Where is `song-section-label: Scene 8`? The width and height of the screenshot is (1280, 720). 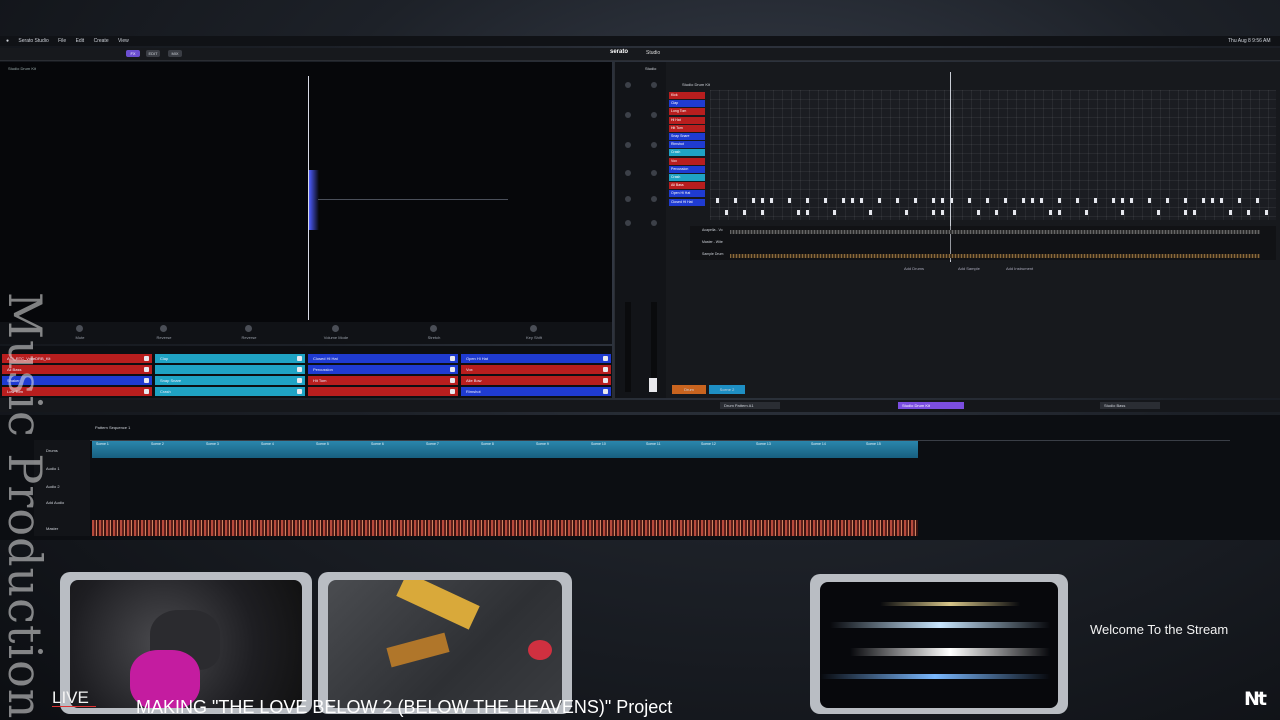
song-section-label: Scene 8 is located at coordinates (487, 444).